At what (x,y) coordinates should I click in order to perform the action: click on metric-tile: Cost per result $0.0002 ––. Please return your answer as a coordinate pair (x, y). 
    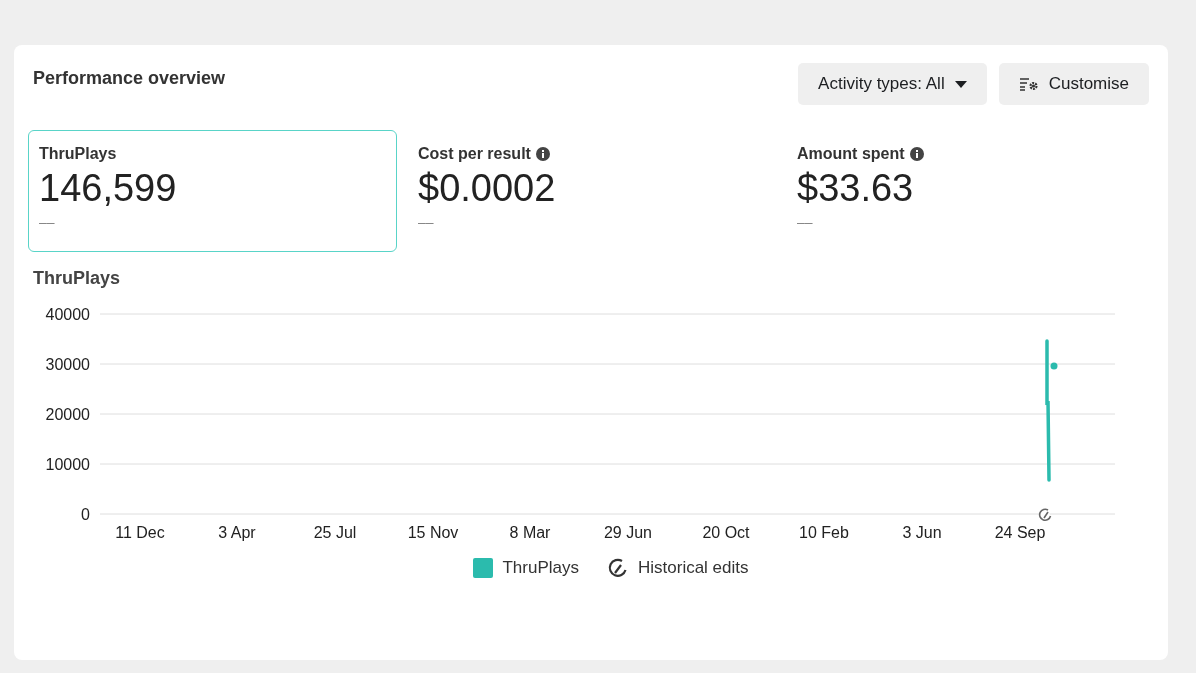
    Looking at the image, I should click on (591, 191).